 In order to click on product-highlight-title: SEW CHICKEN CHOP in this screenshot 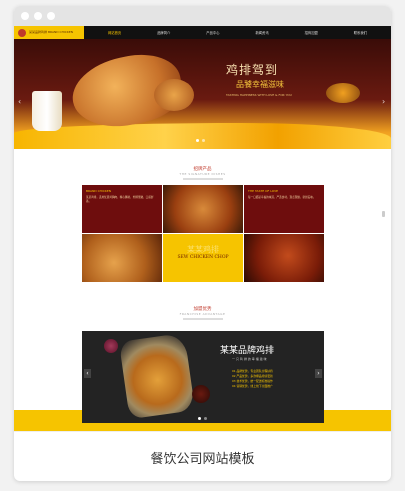, I will do `click(203, 257)`.